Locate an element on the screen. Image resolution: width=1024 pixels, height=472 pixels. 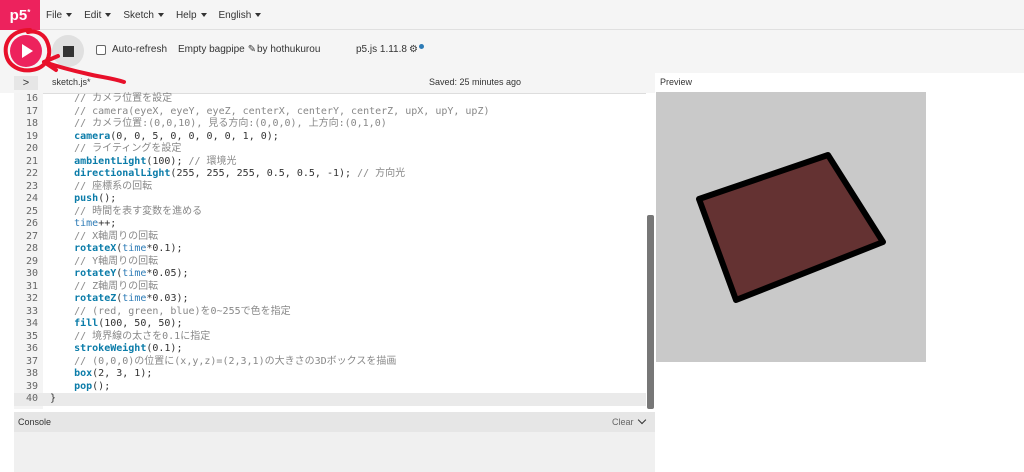
gear-icon: ⚙ is located at coordinates (413, 49).